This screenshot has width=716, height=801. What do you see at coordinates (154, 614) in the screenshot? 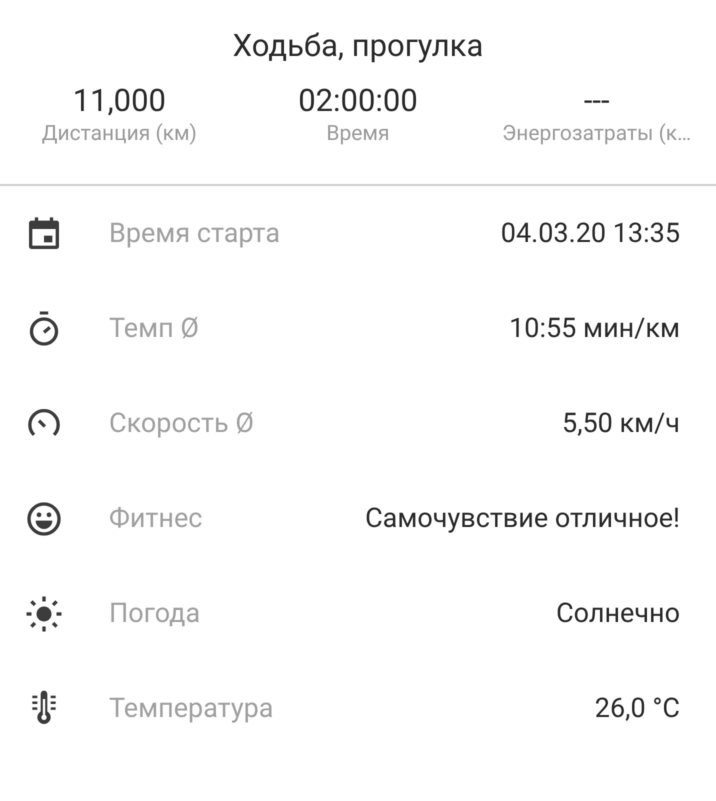
I see `row-label: Погода` at bounding box center [154, 614].